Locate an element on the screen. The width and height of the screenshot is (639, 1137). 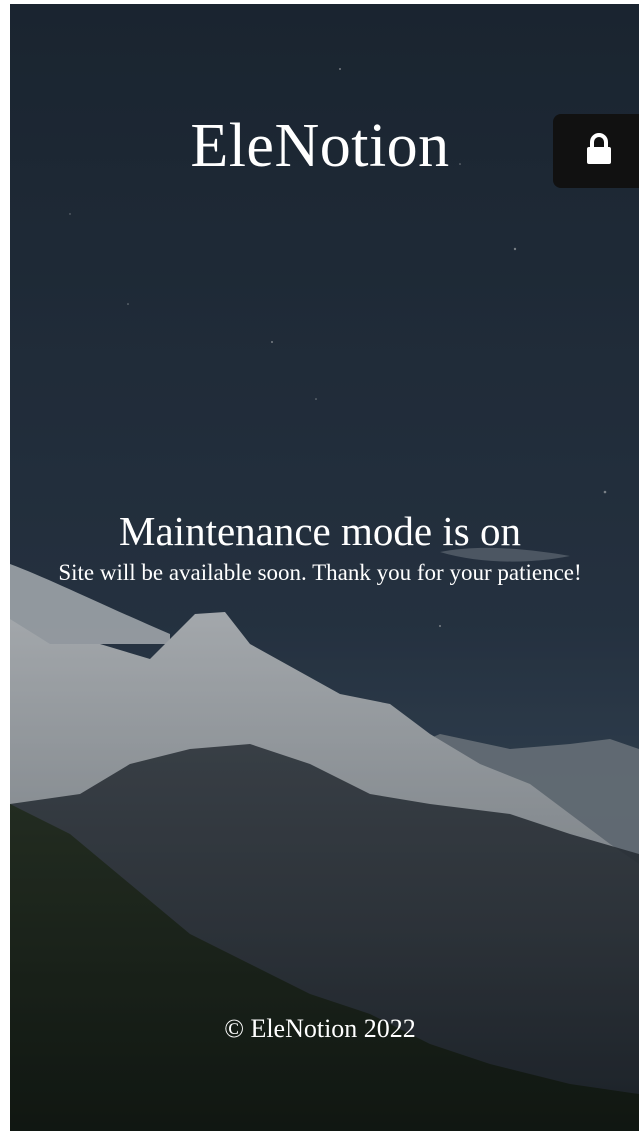
lock-icon is located at coordinates (599, 148).